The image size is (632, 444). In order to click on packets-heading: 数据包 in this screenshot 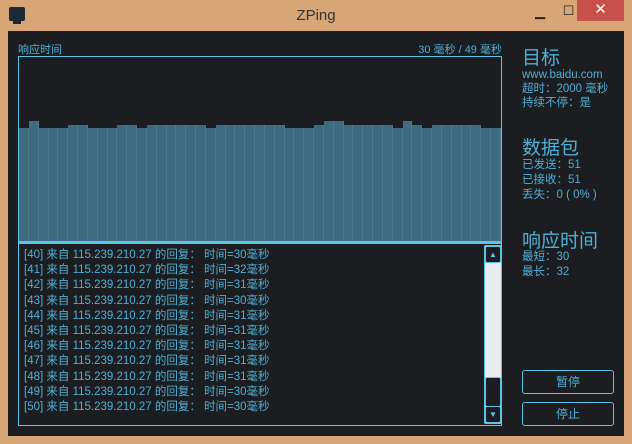, I will do `click(551, 148)`.